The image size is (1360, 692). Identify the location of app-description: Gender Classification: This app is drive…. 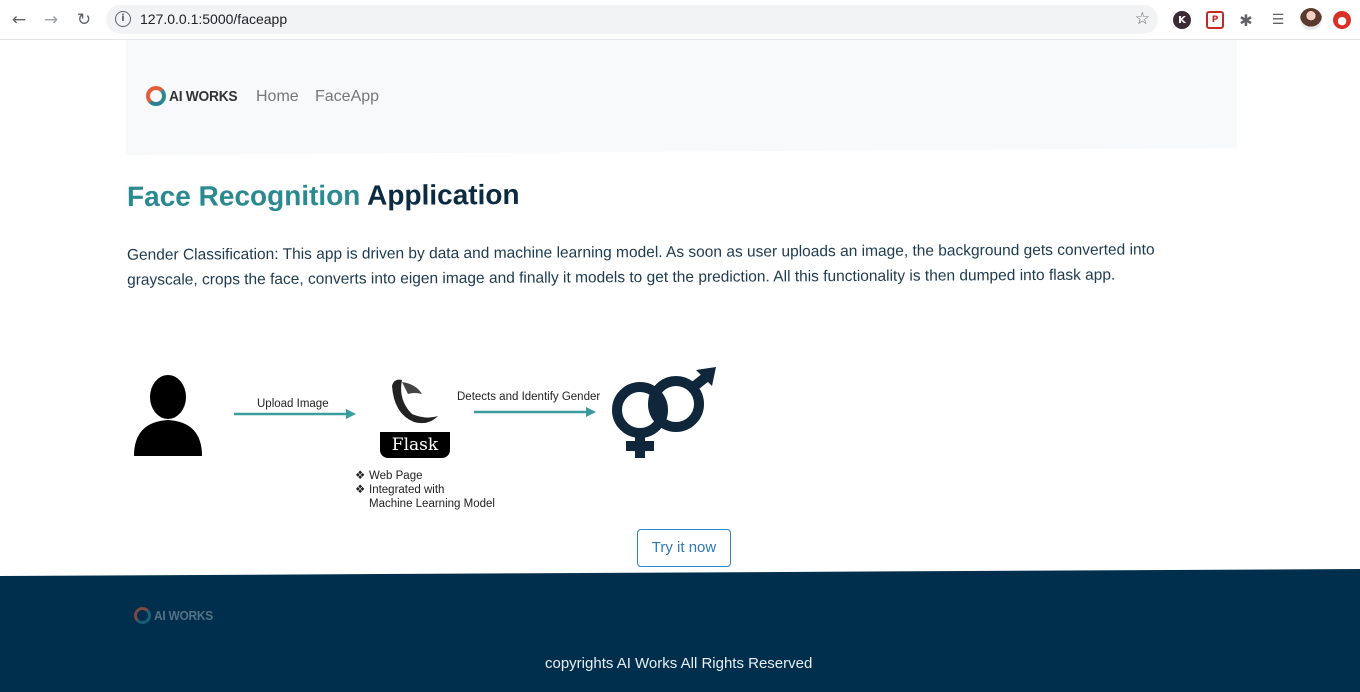
(640, 265).